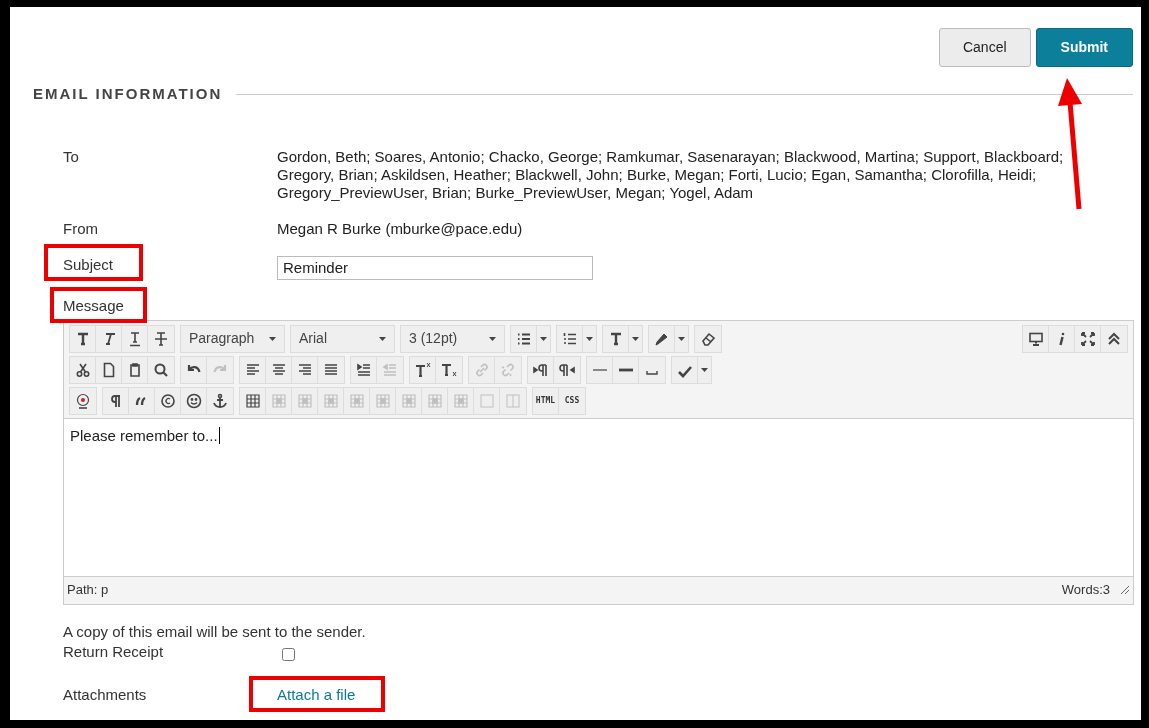 This screenshot has width=1149, height=728. What do you see at coordinates (435, 267) in the screenshot?
I see `subject-field: Reminder` at bounding box center [435, 267].